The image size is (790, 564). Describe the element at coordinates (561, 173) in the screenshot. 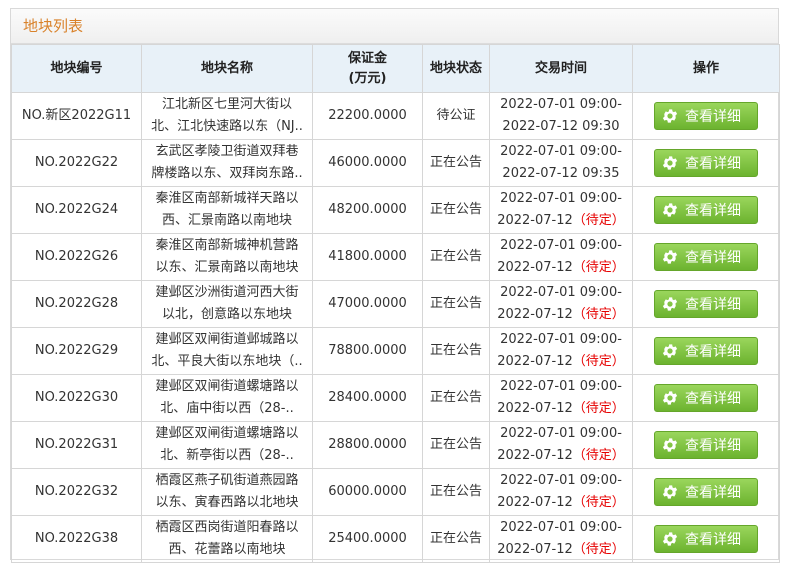

I see `time-end-date: 2022-07-12 09:35` at that location.